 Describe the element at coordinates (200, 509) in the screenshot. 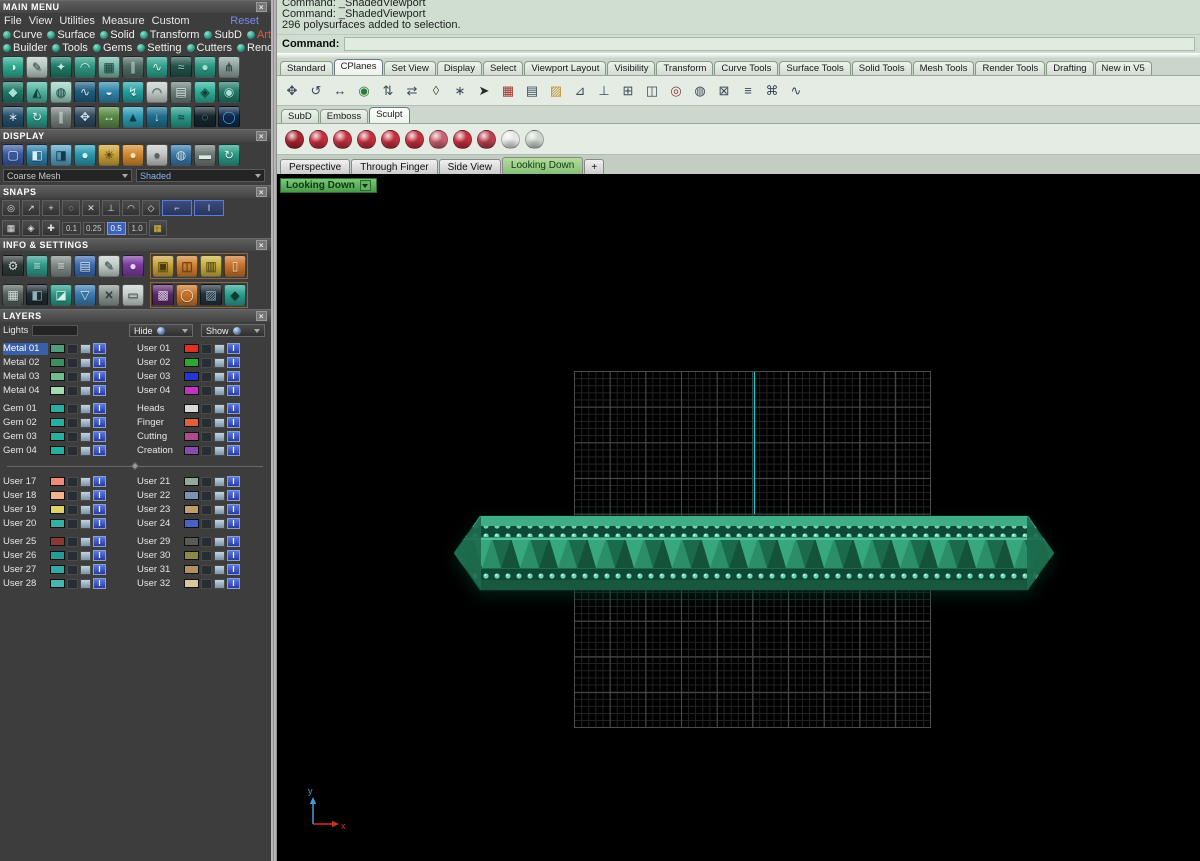

I see `layer-user-23: User 23 I` at that location.